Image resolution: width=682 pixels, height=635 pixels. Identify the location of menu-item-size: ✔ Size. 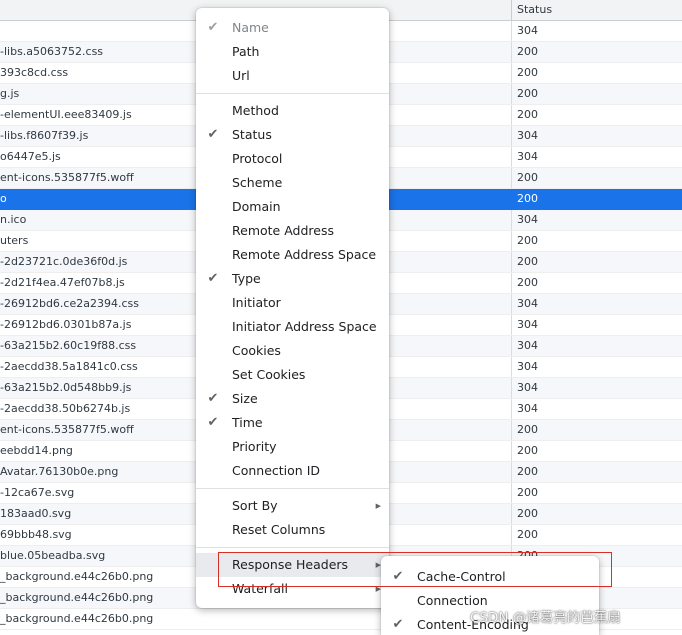
(292, 399).